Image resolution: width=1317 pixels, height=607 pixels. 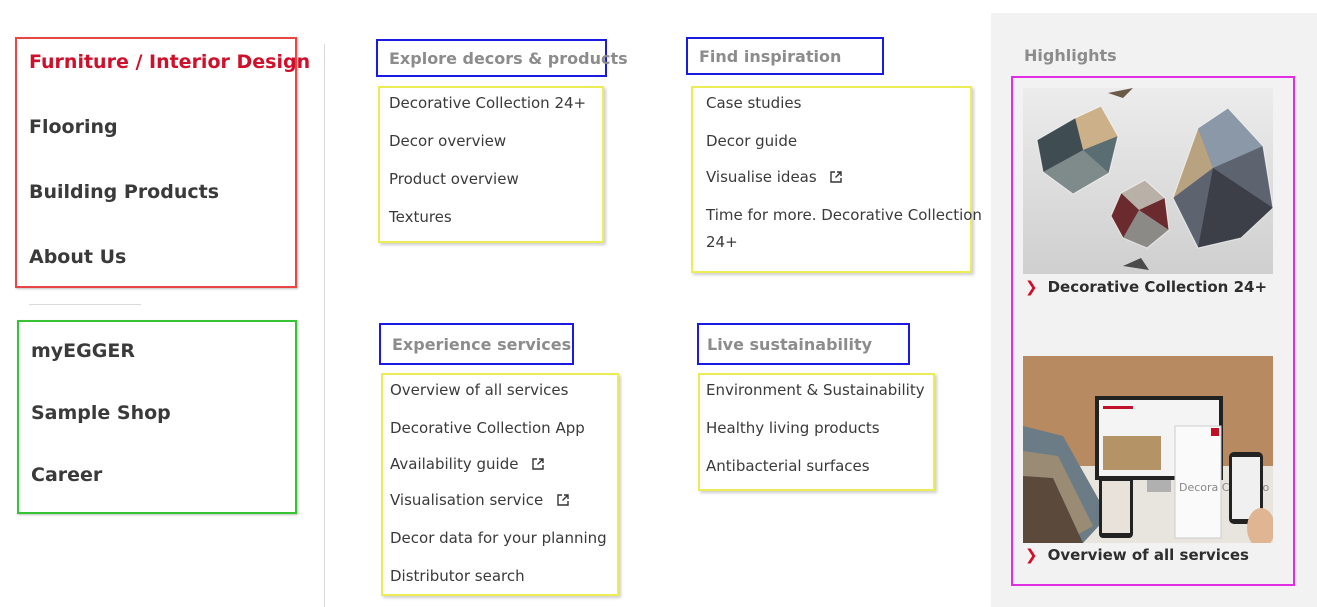 I want to click on link-case-studies: Case studies, so click(x=753, y=103).